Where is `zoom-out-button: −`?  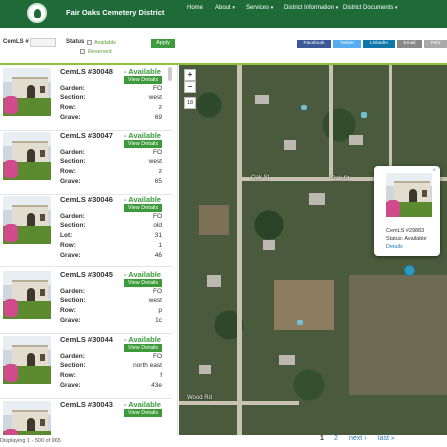 zoom-out-button: − is located at coordinates (190, 87).